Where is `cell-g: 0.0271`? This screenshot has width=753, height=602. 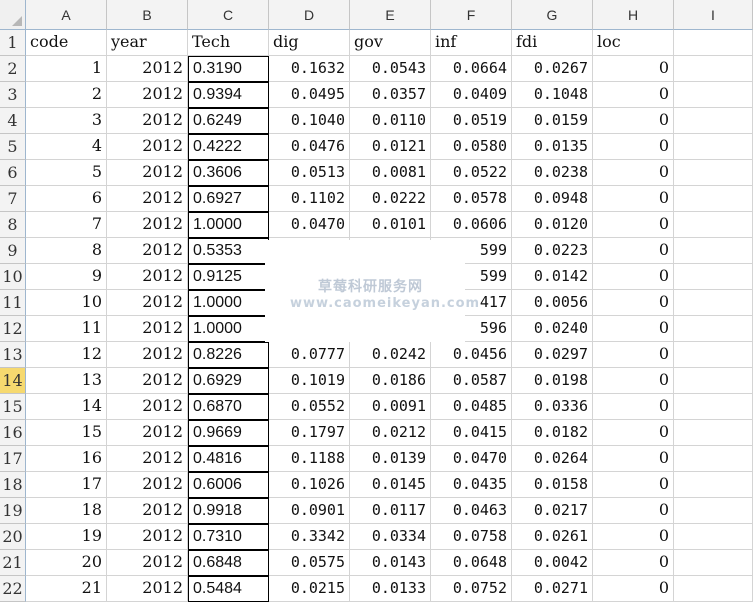
cell-g: 0.0271 is located at coordinates (552, 589).